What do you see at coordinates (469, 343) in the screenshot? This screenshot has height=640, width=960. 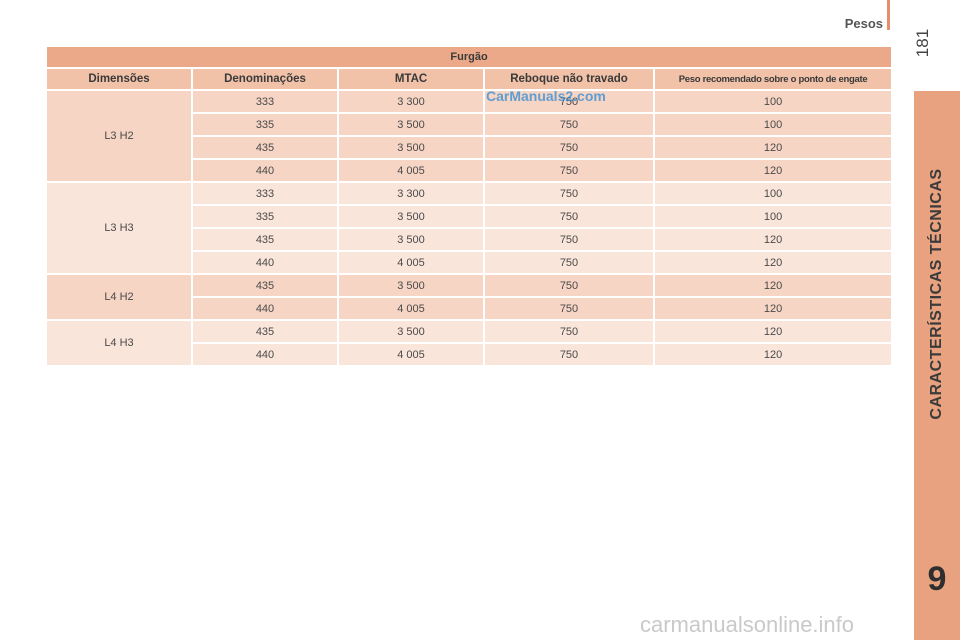 I see `table-row: L4 H3 435 3 500 750 120` at bounding box center [469, 343].